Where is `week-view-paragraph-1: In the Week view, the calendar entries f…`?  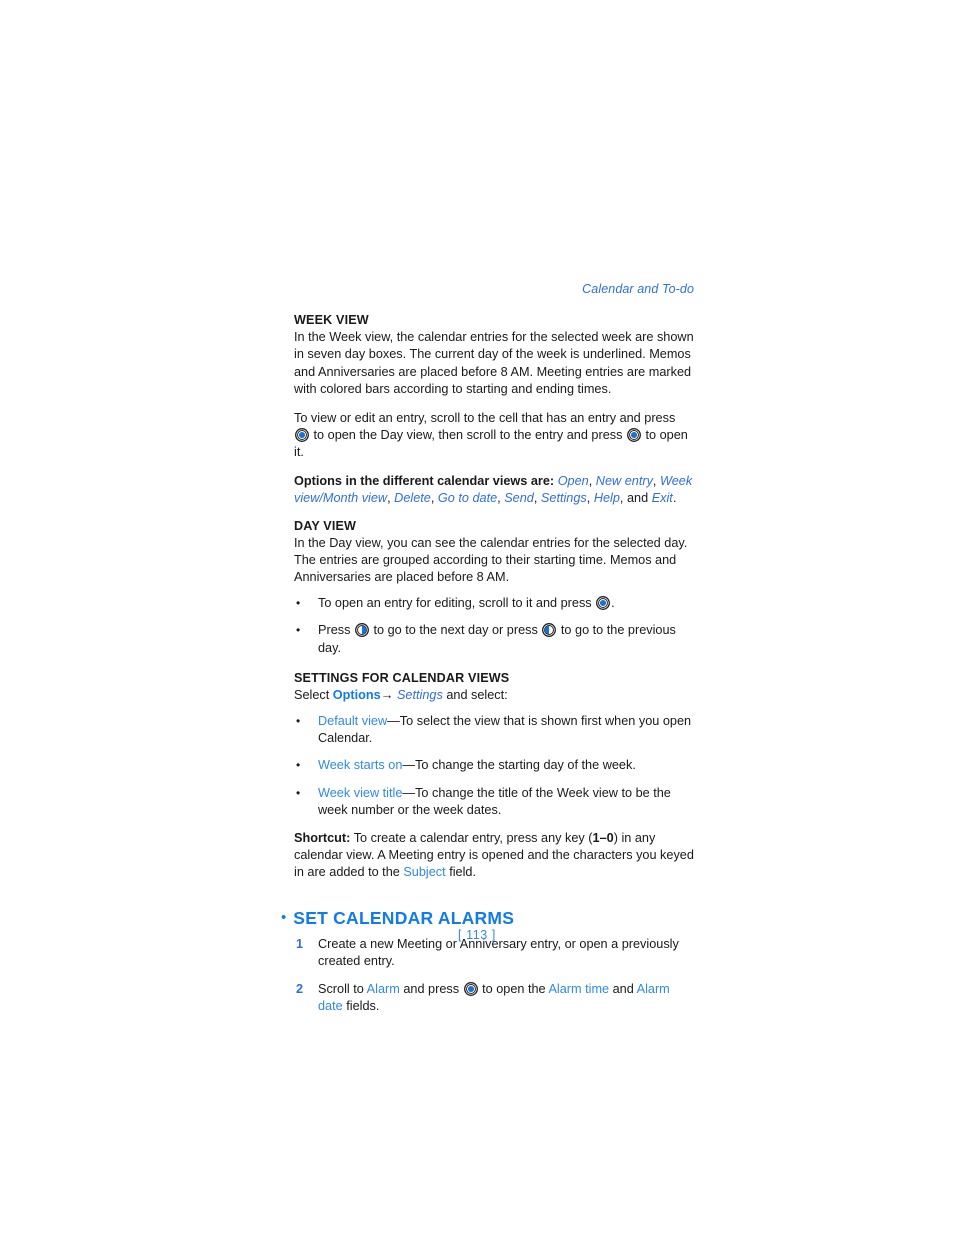
week-view-paragraph-1: In the Week view, the calendar entries f… is located at coordinates (494, 363).